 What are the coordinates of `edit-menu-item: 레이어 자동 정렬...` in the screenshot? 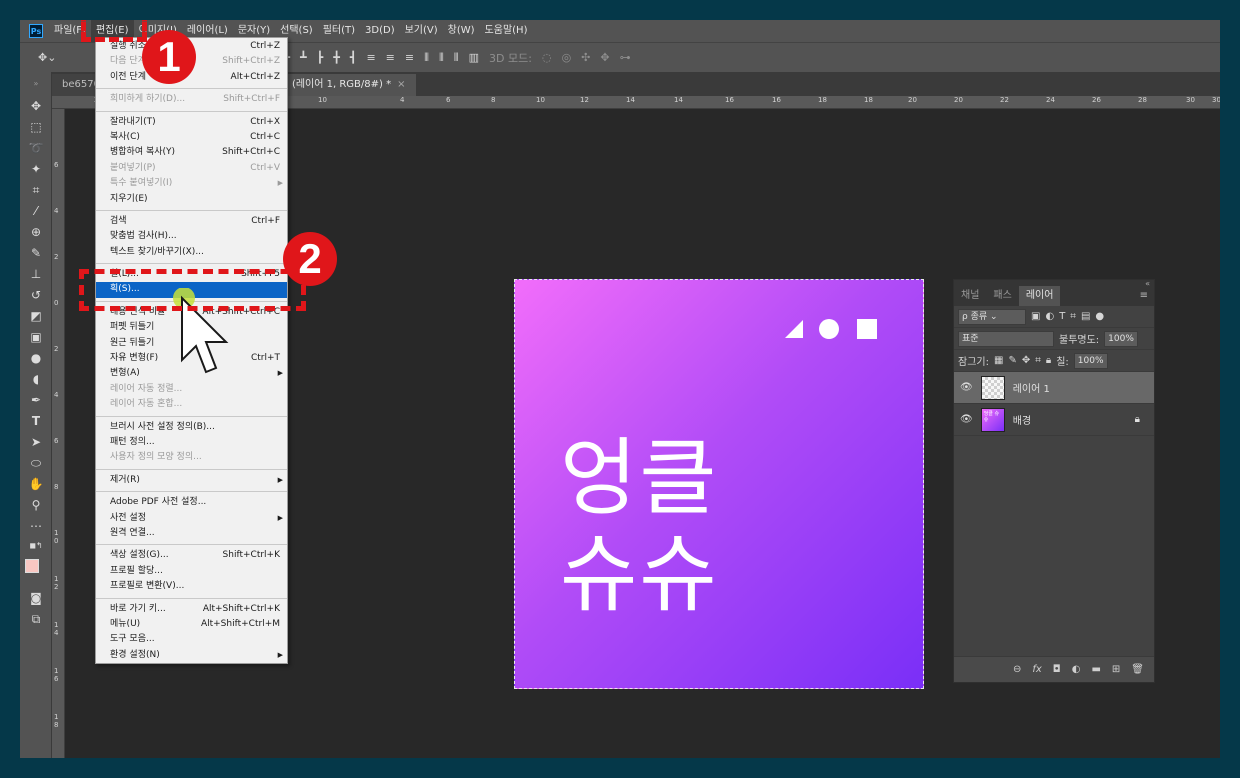 It's located at (191, 389).